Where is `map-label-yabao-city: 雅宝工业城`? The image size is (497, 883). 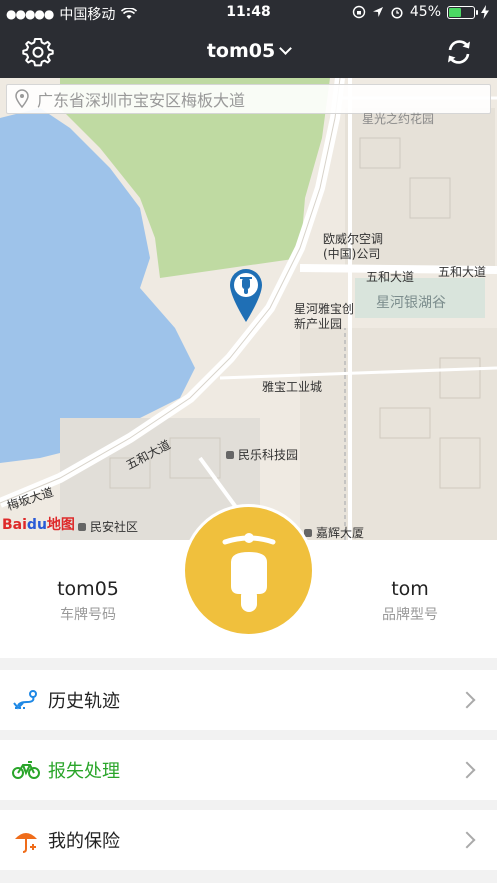
map-label-yabao-city: 雅宝工业城 is located at coordinates (292, 387).